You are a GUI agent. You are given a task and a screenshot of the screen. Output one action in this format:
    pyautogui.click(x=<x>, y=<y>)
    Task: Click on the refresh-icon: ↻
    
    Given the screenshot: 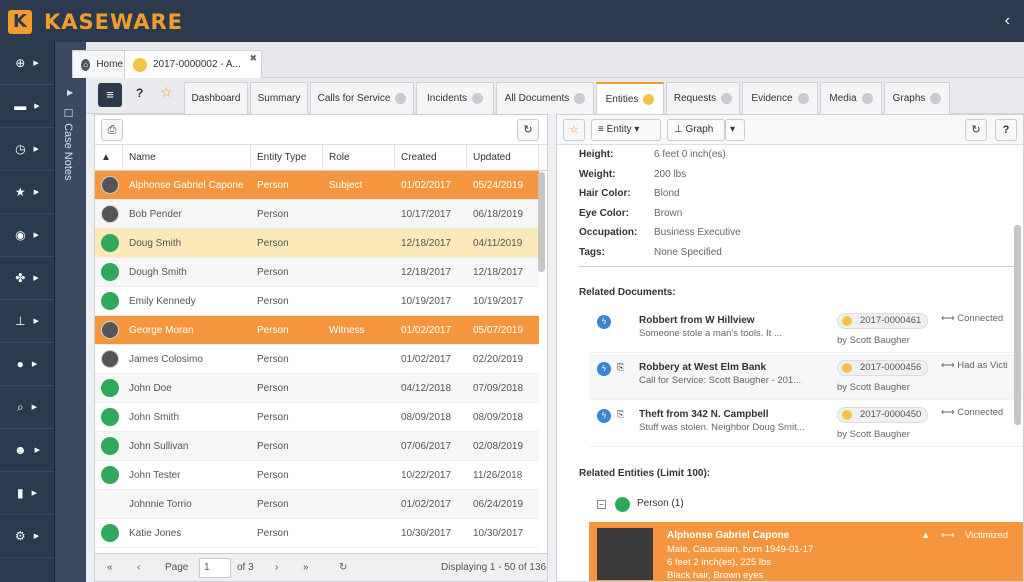 What is the action you would take?
    pyautogui.click(x=343, y=567)
    